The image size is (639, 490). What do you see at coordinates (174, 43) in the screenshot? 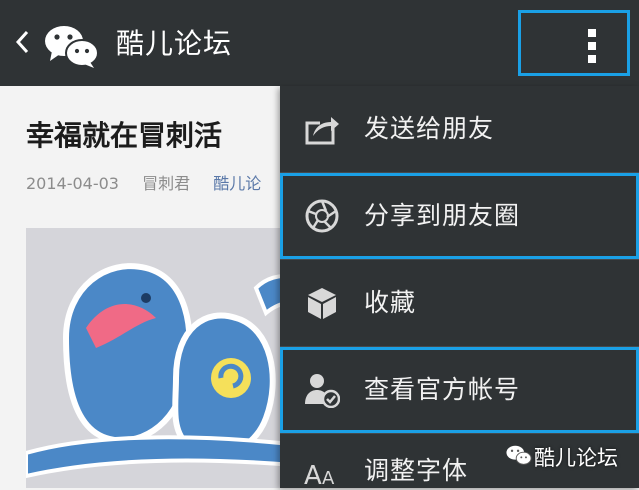
I see `app-title: 酷儿论坛` at bounding box center [174, 43].